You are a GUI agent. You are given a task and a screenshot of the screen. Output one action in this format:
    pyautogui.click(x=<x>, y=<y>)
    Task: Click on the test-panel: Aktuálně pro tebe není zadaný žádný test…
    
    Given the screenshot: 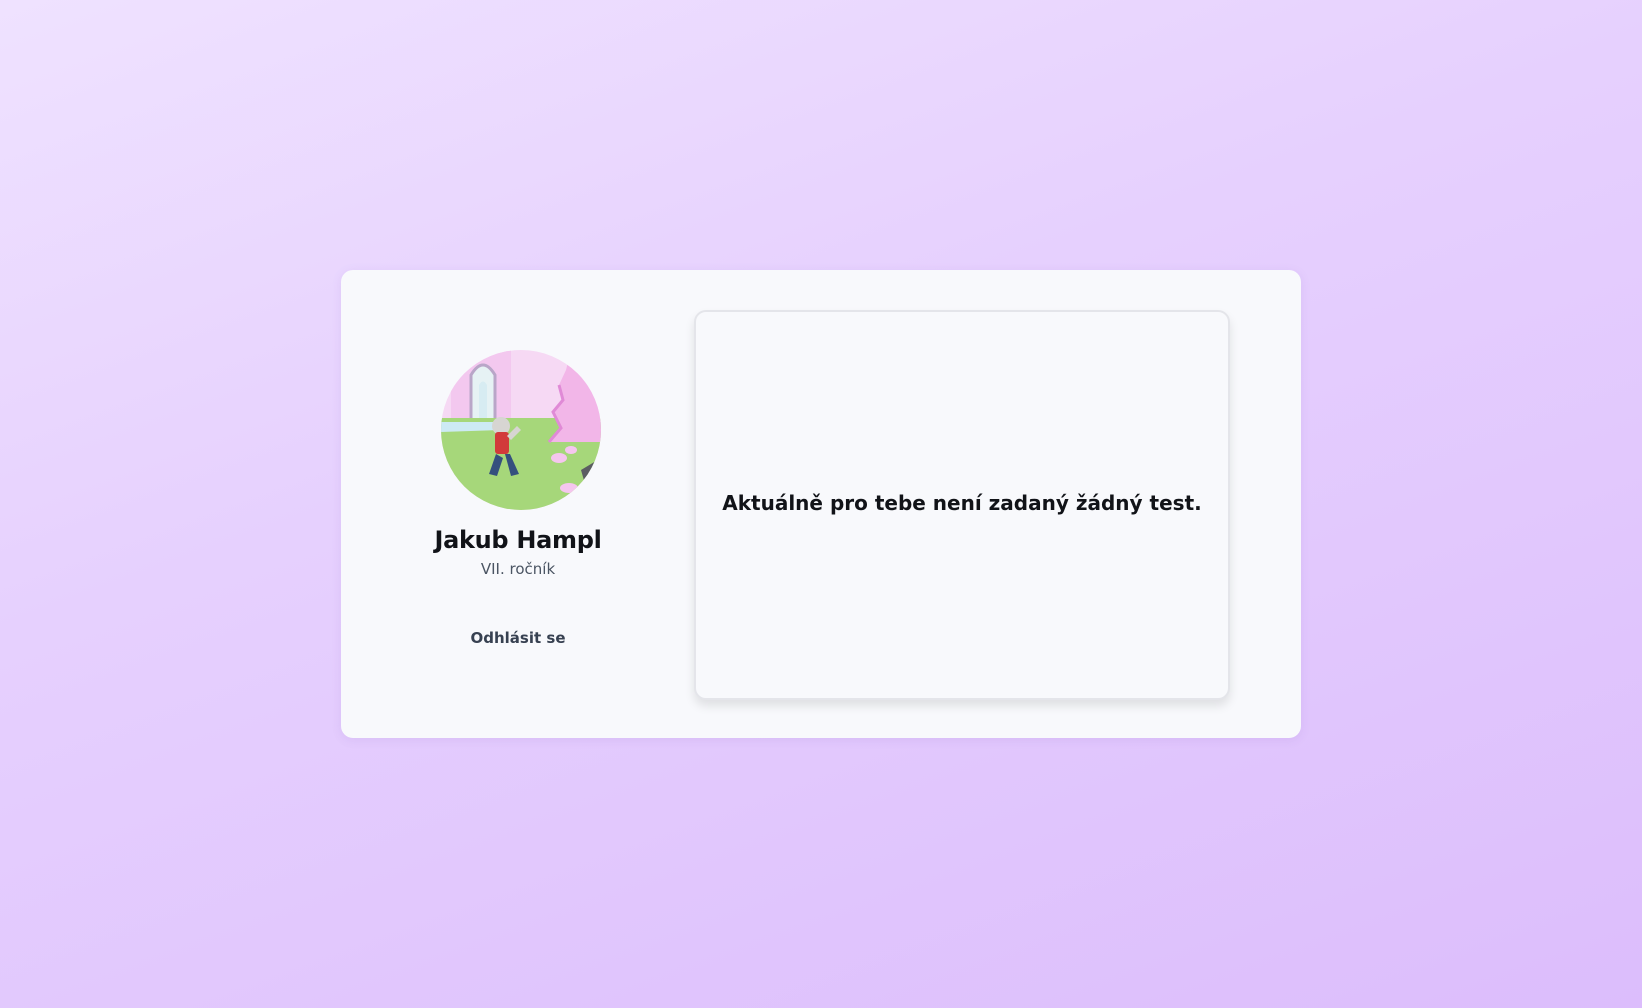 What is the action you would take?
    pyautogui.click(x=962, y=505)
    